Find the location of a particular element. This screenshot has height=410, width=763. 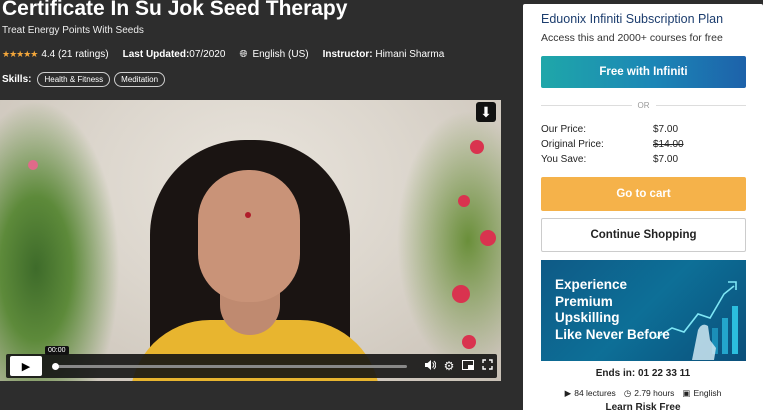

or-text: OR is located at coordinates (643, 105).